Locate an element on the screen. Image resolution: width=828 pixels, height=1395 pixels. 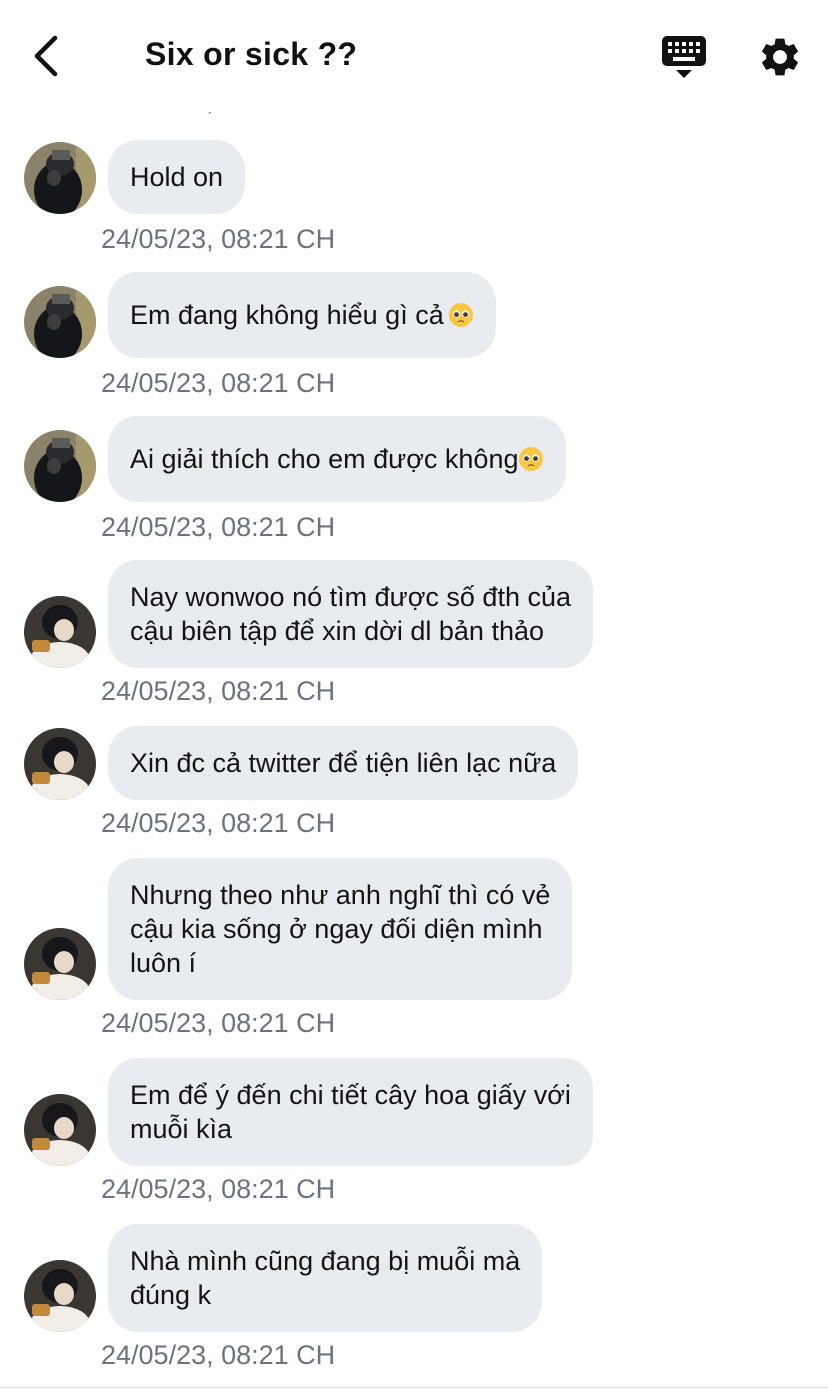
message-bubble: Nhà mình cũng đang bị muỗi mà đúng k is located at coordinates (325, 1278).